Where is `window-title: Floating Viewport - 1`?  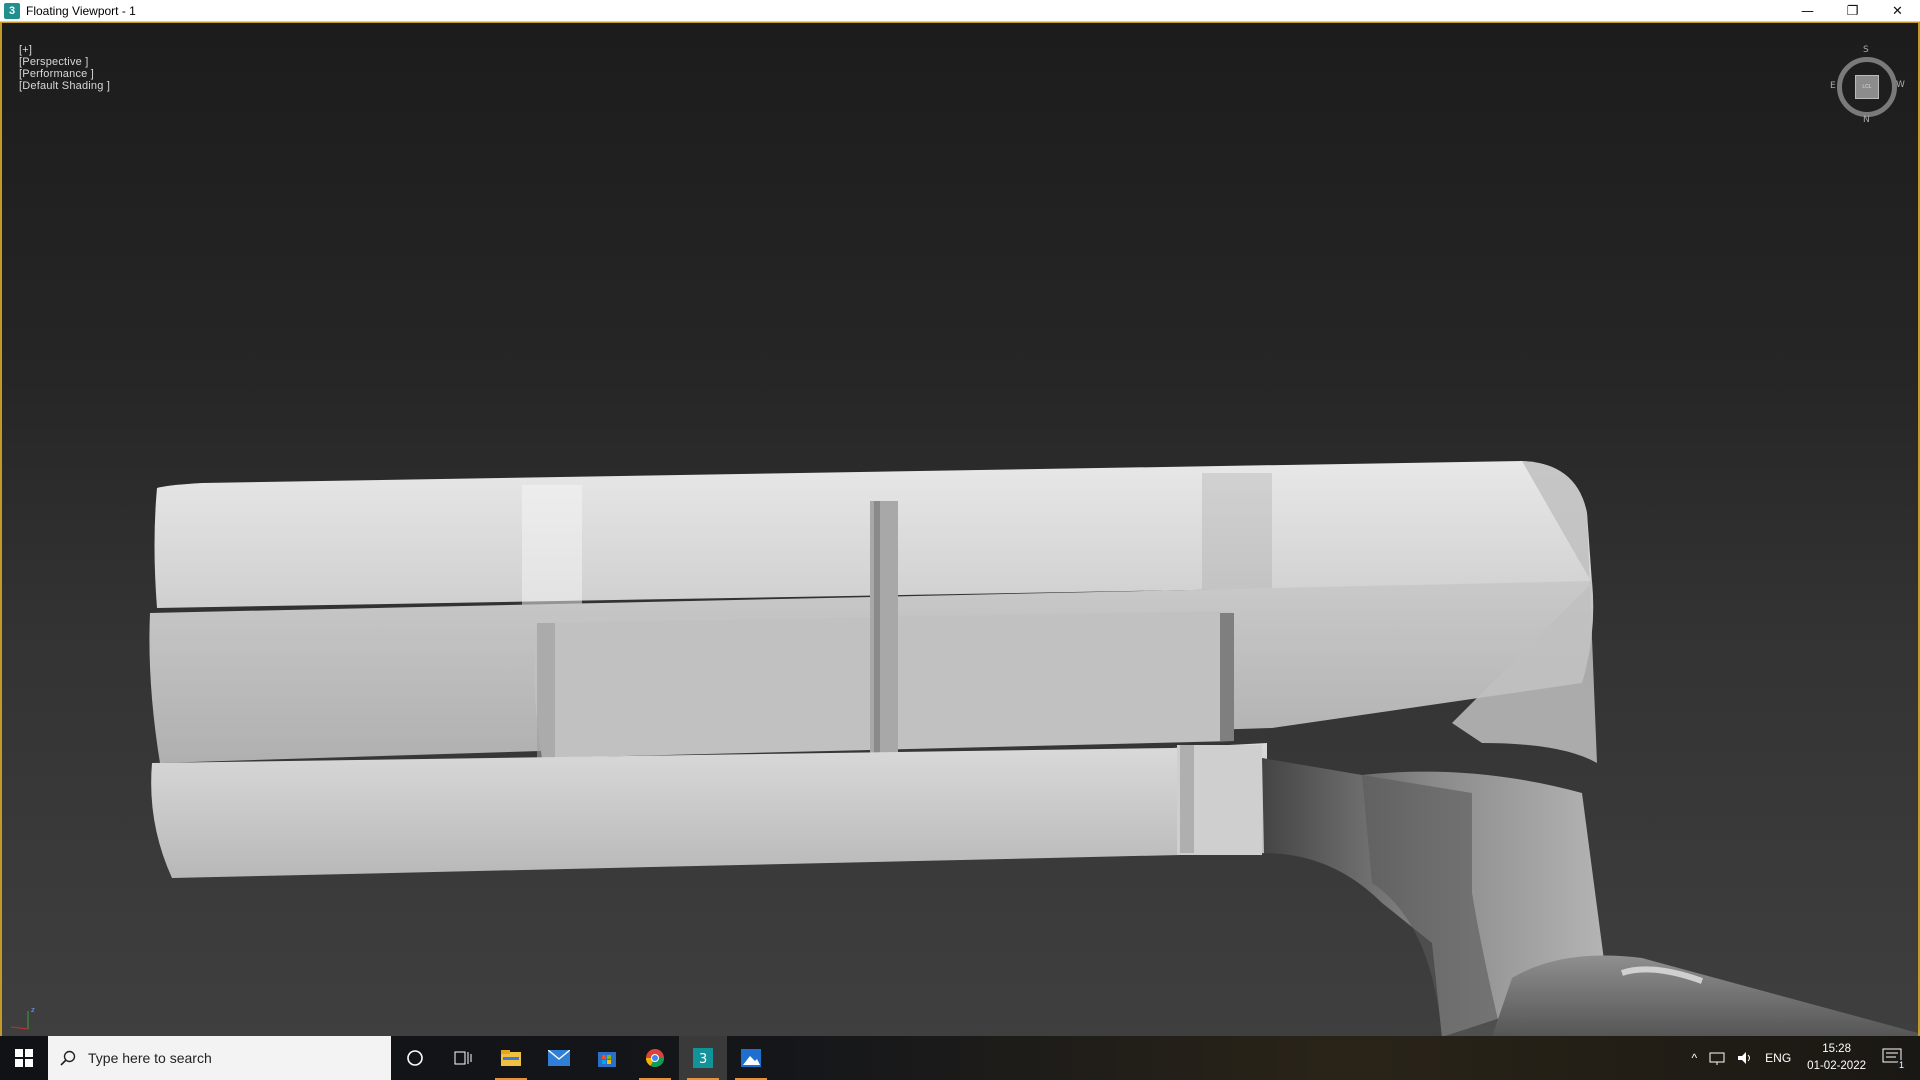
window-title: Floating Viewport - 1 is located at coordinates (81, 10).